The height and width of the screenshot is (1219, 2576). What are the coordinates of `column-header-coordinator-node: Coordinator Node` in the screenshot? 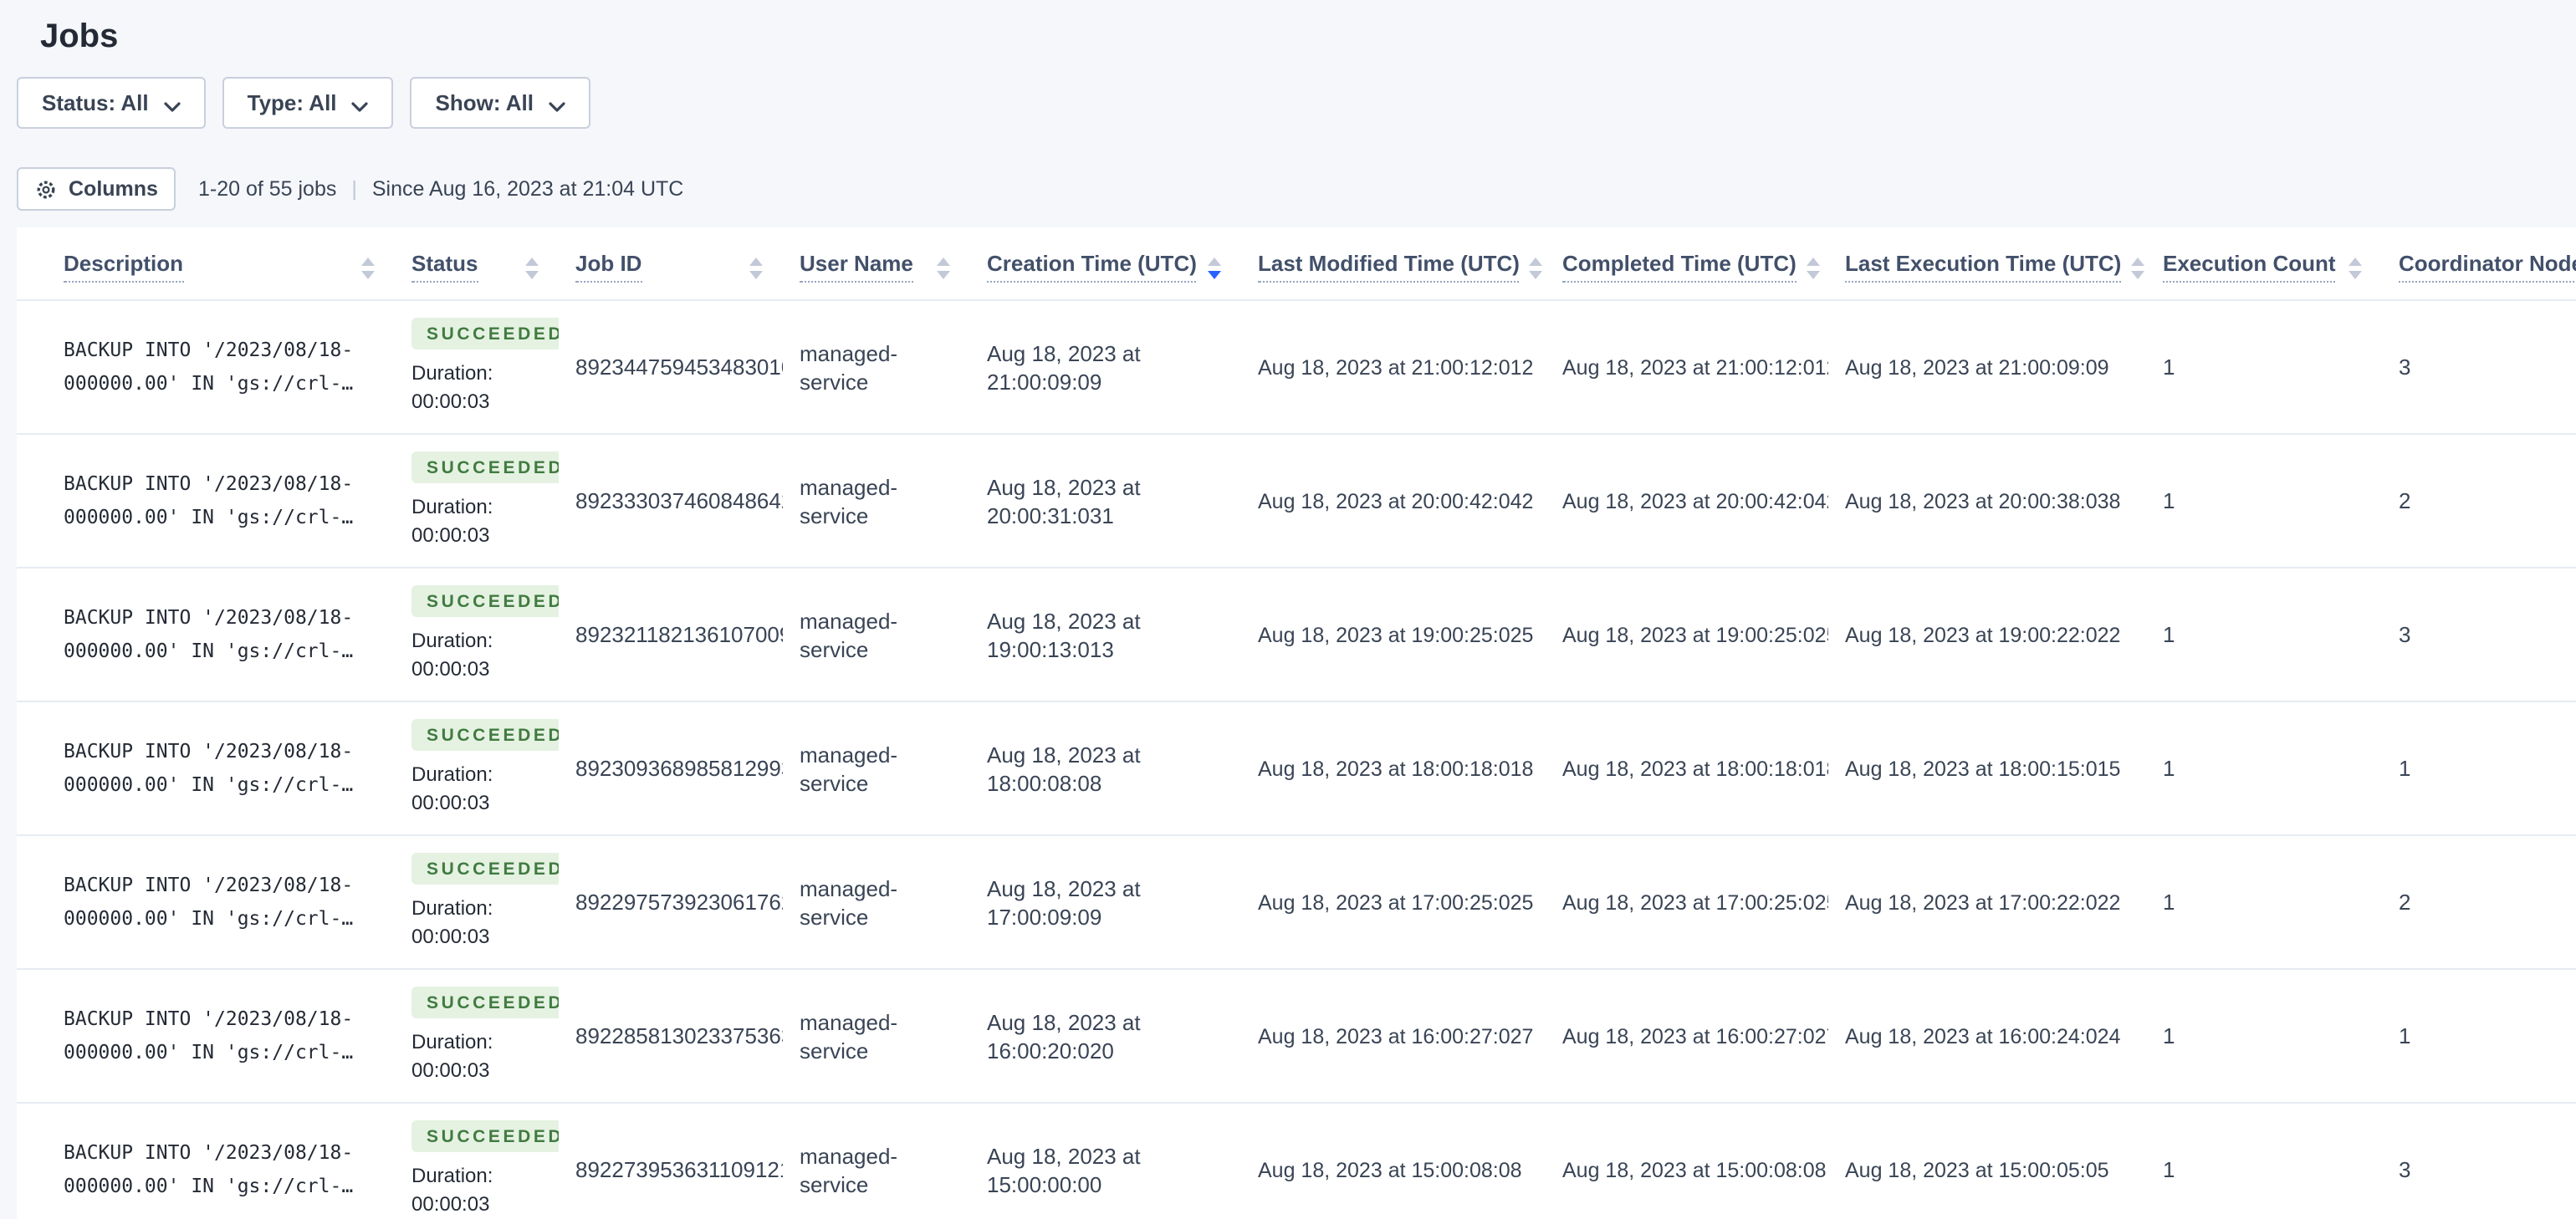 It's located at (2479, 264).